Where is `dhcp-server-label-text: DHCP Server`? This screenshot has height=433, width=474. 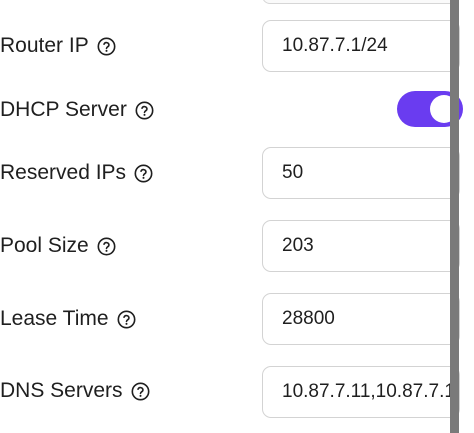
dhcp-server-label-text: DHCP Server is located at coordinates (63, 109).